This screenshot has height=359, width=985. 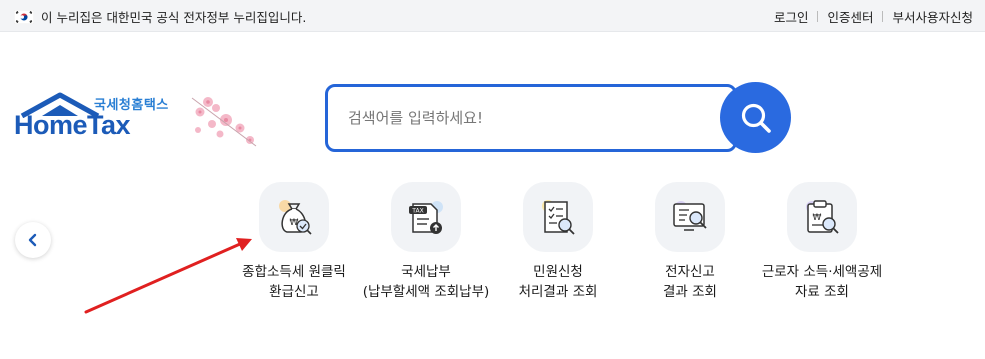 What do you see at coordinates (294, 217) in the screenshot?
I see `money-bag-check-icon: ₩` at bounding box center [294, 217].